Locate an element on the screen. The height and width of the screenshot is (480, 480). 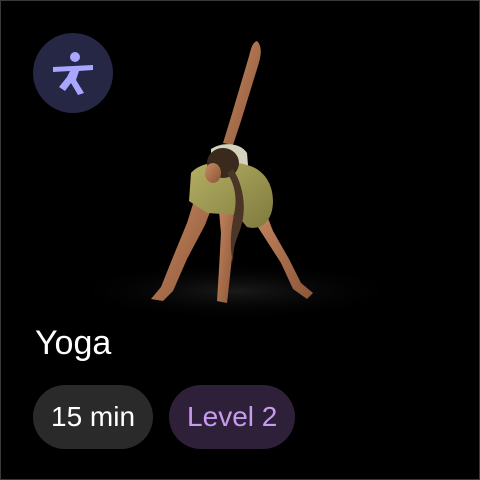
yoga-pose-icon is located at coordinates (73, 73).